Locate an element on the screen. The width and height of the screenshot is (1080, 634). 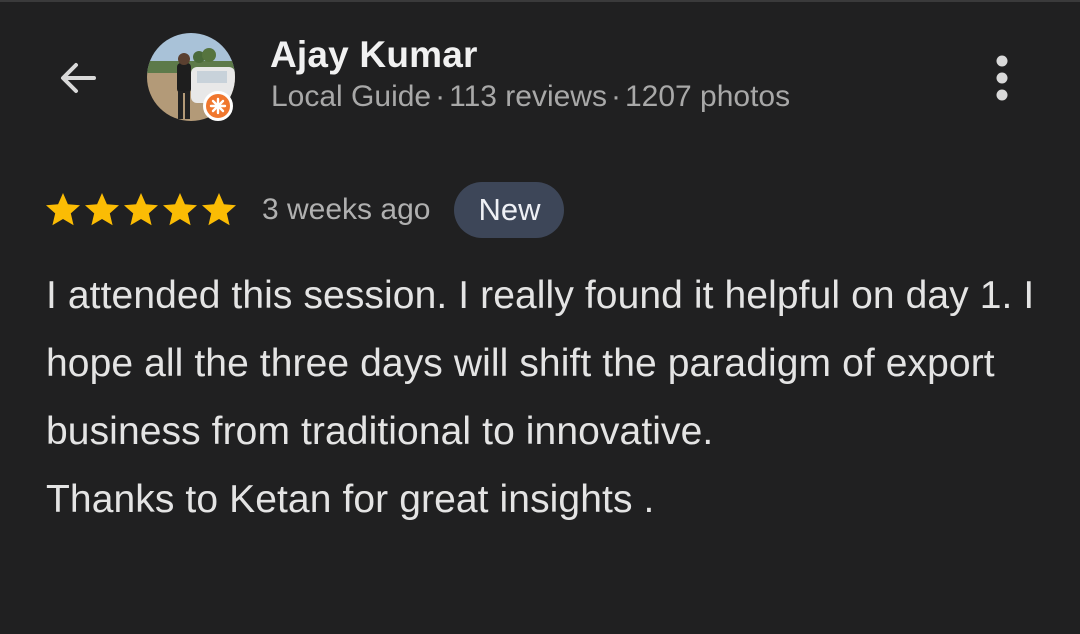
more-vertical-icon is located at coordinates (1002, 78).